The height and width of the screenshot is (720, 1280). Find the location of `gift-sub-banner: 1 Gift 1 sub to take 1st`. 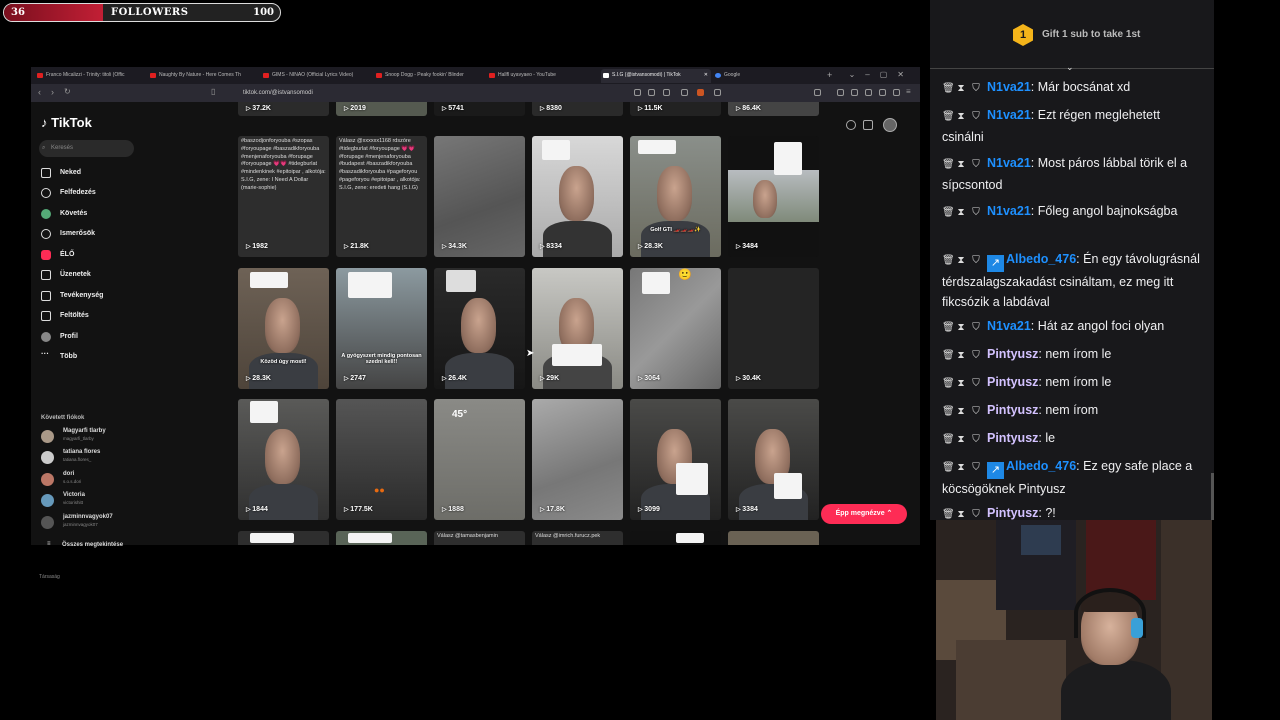

gift-sub-banner: 1 Gift 1 sub to take 1st is located at coordinates (1072, 30).